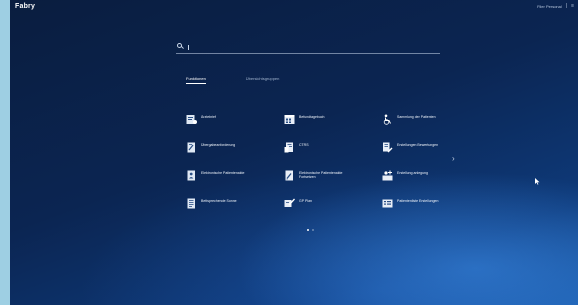 The width and height of the screenshot is (578, 305). Describe the element at coordinates (387, 175) in the screenshot. I see `add-person-icon` at that location.